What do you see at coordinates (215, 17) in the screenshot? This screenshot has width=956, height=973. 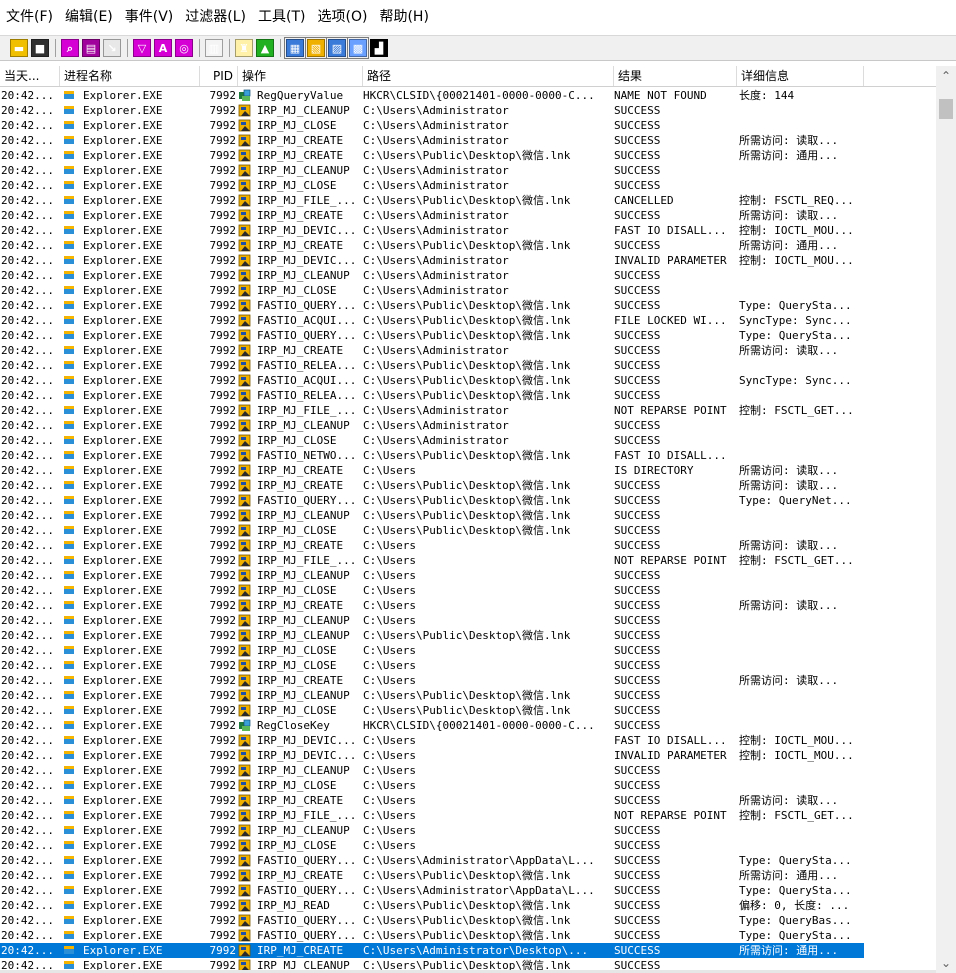 I see `menu-item-3: 过滤器(L)` at bounding box center [215, 17].